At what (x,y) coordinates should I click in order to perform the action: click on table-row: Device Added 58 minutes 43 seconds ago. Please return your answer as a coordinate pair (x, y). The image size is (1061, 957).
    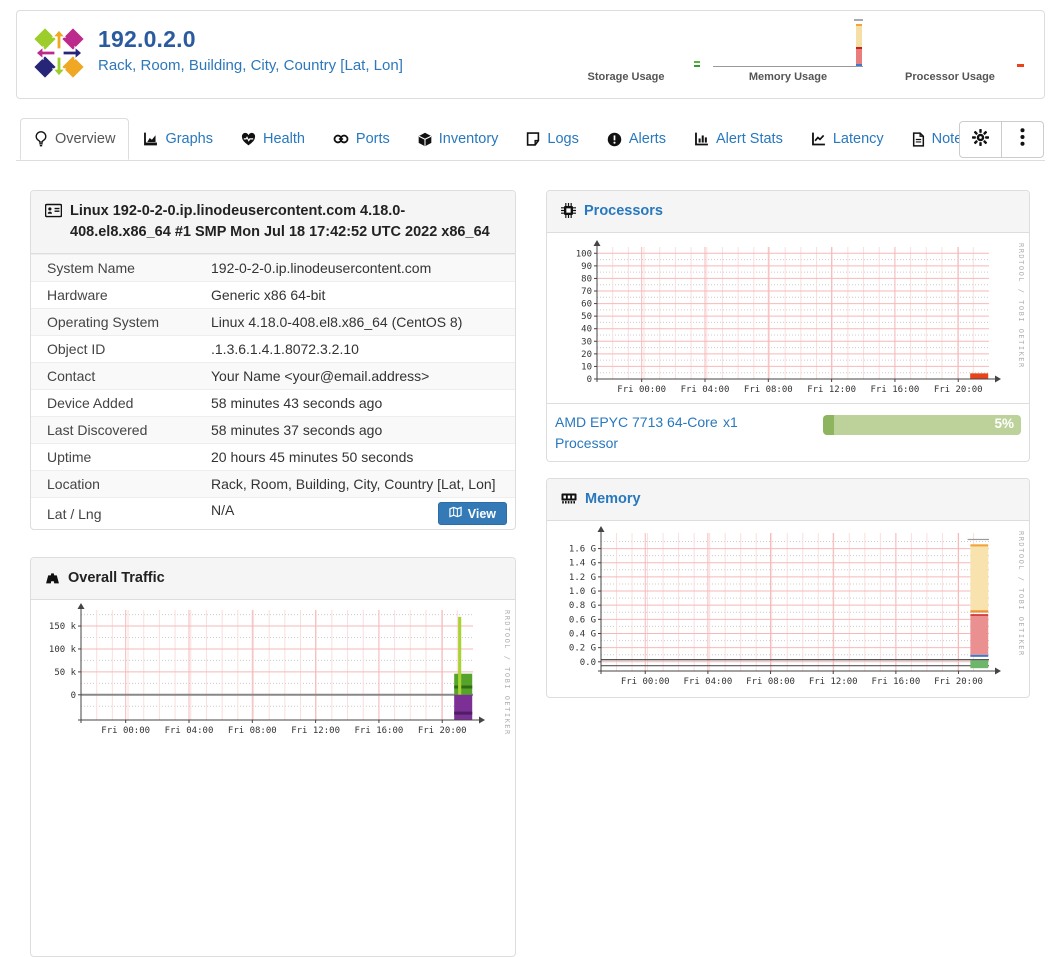
    Looking at the image, I should click on (273, 403).